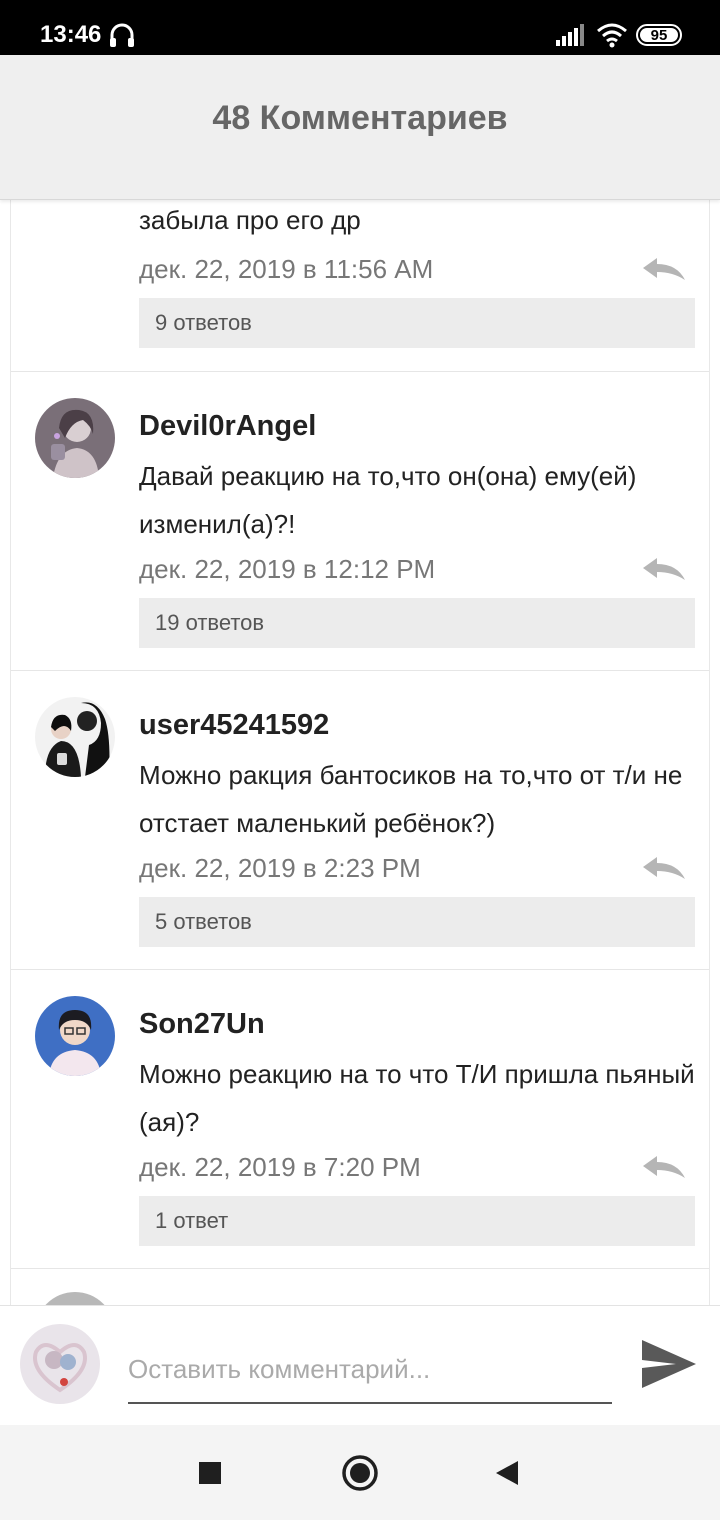 The height and width of the screenshot is (1520, 720). Describe the element at coordinates (370, 1370) in the screenshot. I see `comment-input` at that location.